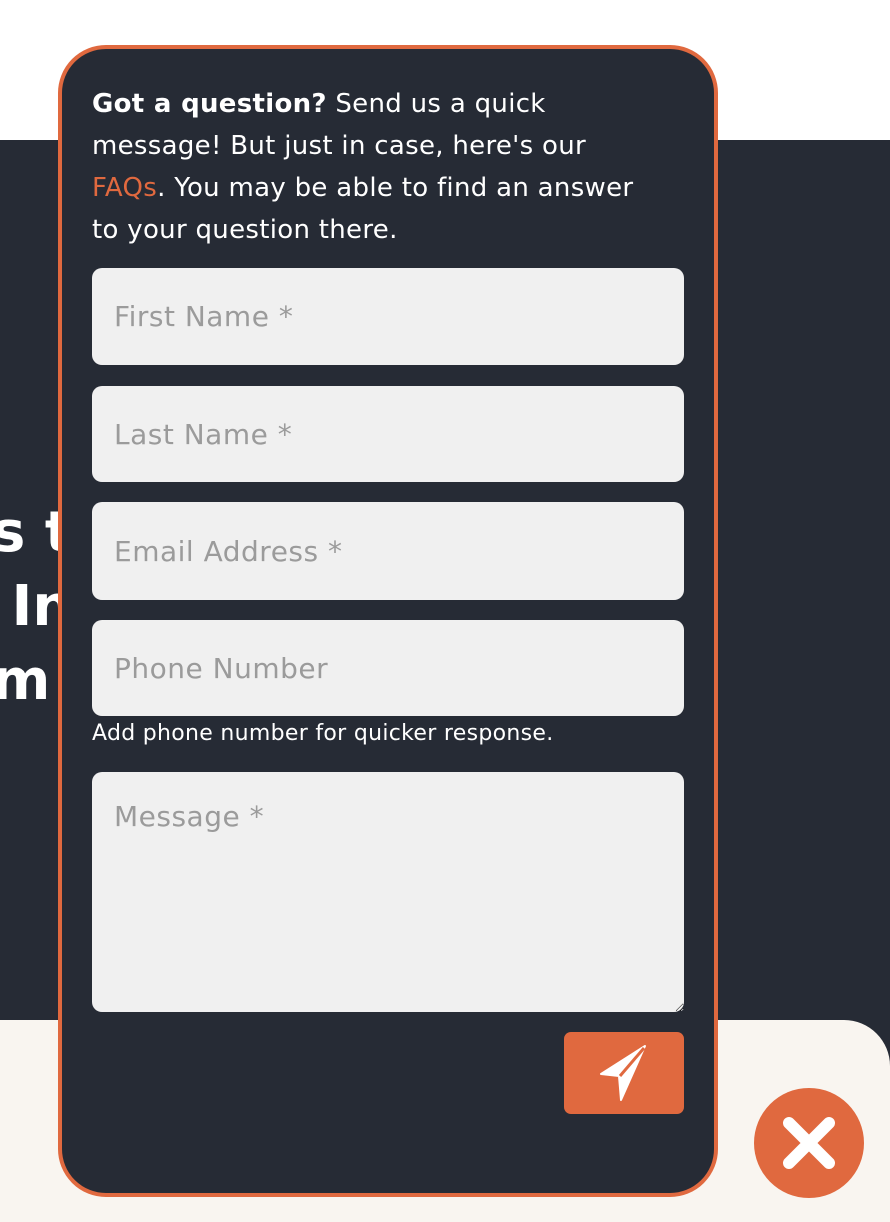 This screenshot has height=1222, width=890. What do you see at coordinates (388, 668) in the screenshot?
I see `phone-input` at bounding box center [388, 668].